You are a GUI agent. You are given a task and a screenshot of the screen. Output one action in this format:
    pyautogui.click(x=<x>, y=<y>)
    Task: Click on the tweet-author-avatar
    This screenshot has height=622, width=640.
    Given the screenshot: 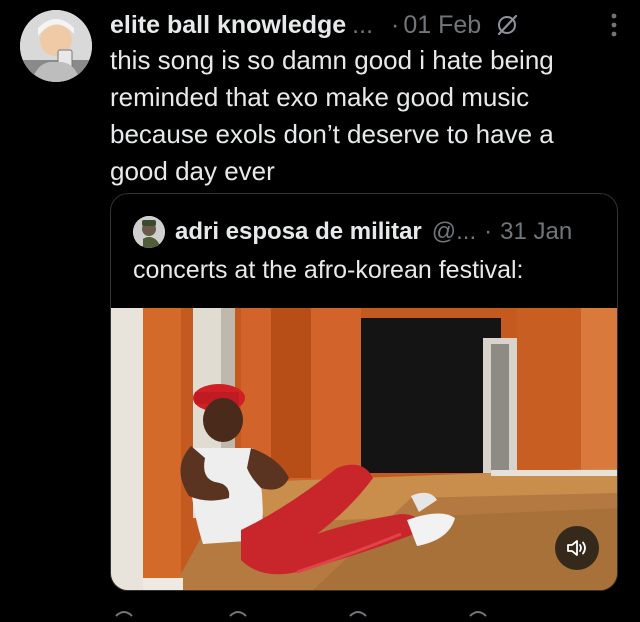 What is the action you would take?
    pyautogui.click(x=56, y=46)
    